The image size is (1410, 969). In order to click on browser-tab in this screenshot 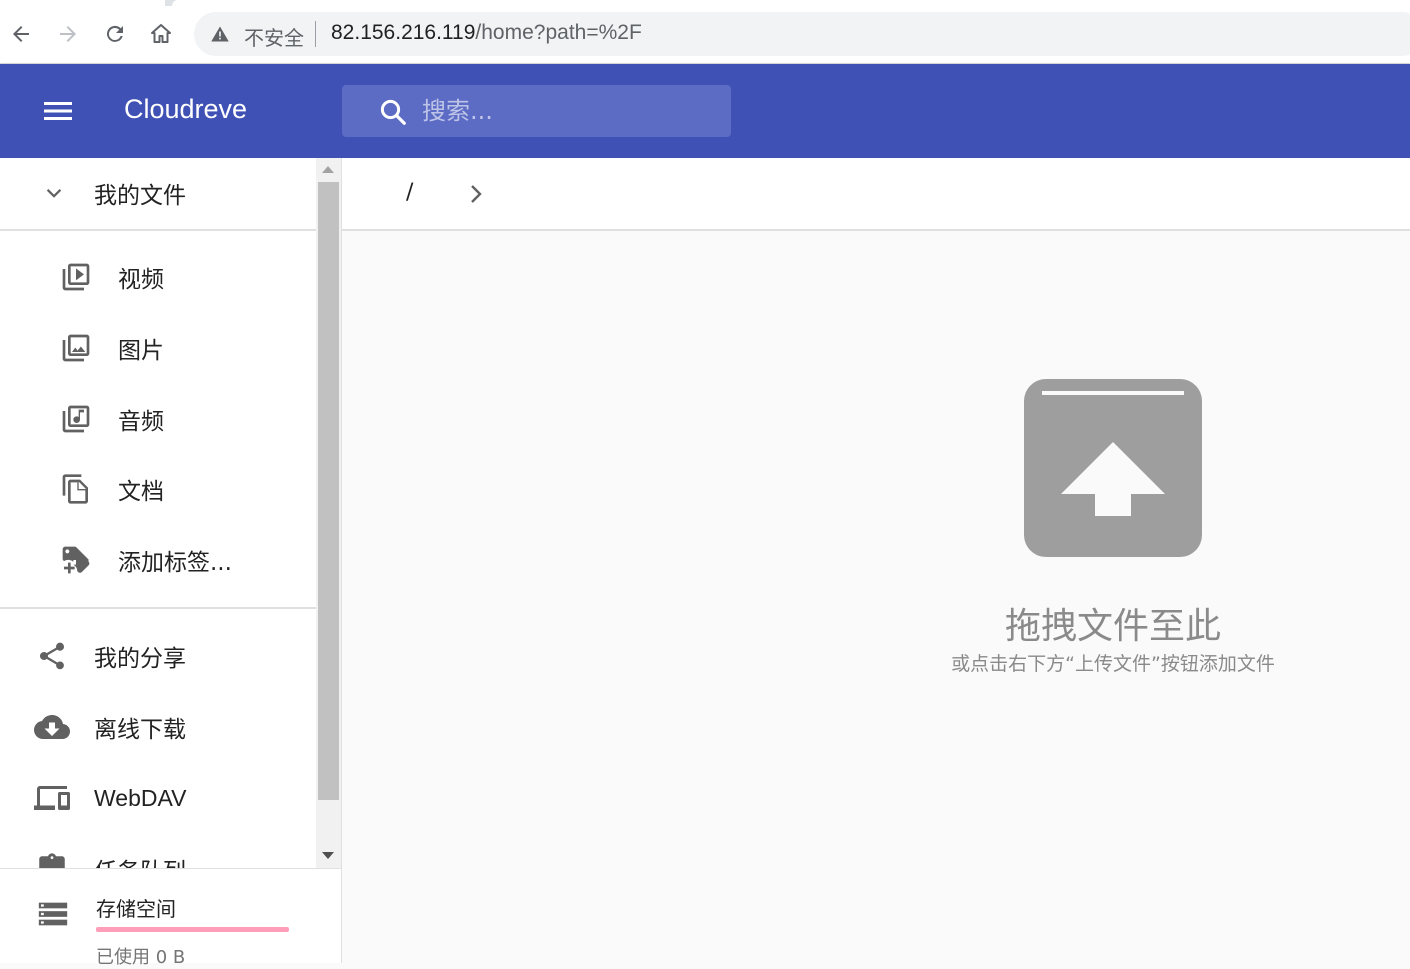, I will do `click(82, 3)`.